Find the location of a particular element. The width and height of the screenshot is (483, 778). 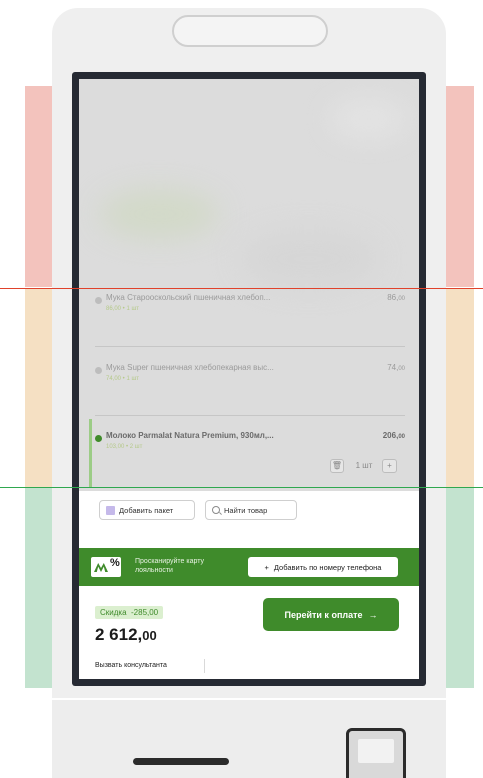

trash-icon: 🗑 is located at coordinates (337, 465).